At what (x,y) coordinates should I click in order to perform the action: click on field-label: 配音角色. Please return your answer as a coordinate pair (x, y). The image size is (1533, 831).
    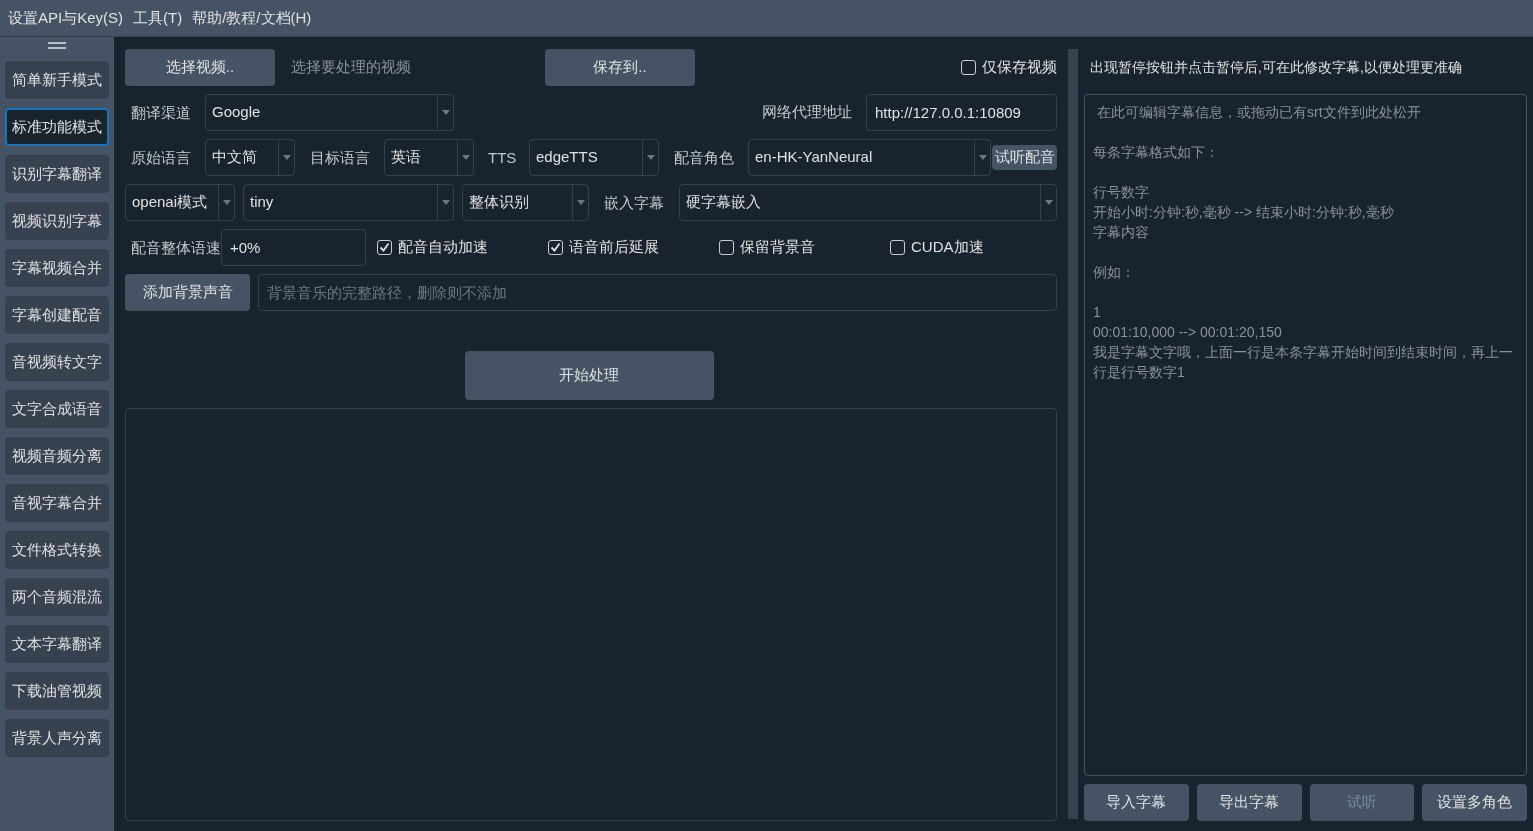
    Looking at the image, I should click on (704, 157).